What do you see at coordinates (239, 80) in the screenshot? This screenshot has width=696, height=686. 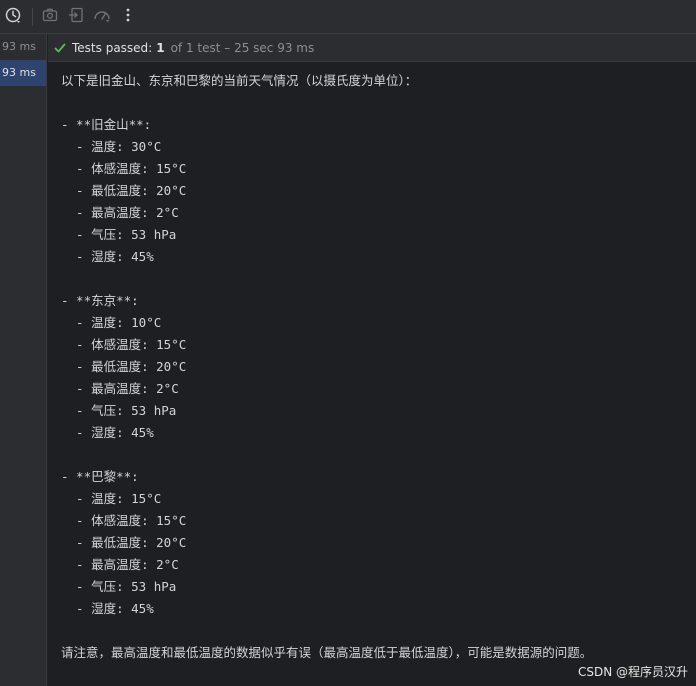 I see `console-line: 以下是旧金山、东京和巴黎的当前天气情况（以摄氏度为单位）：` at bounding box center [239, 80].